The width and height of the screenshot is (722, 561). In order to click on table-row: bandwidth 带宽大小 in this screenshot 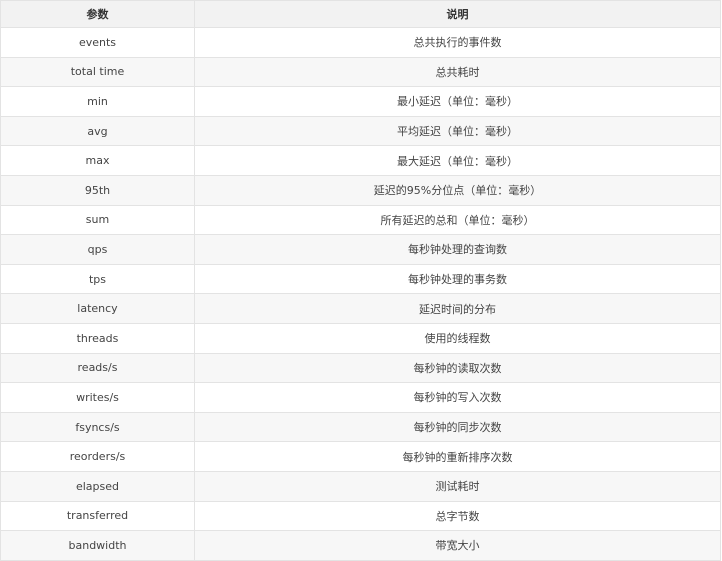, I will do `click(360, 545)`.